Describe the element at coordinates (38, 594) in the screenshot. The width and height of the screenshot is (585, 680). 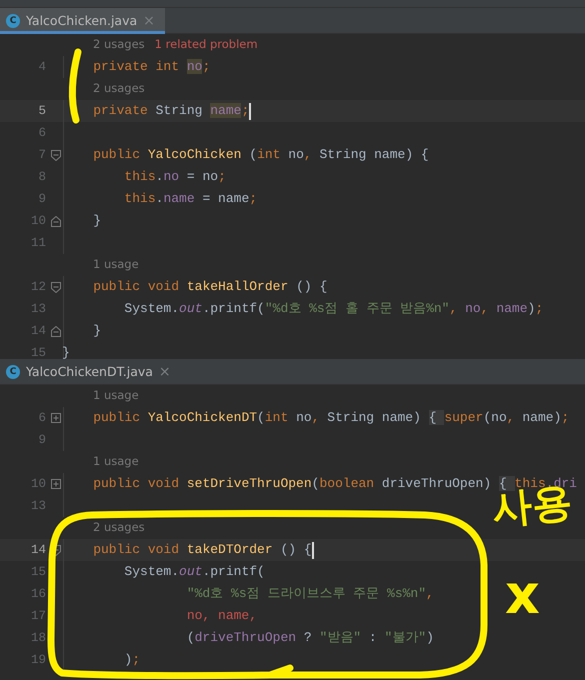
I see `line-number: 16` at that location.